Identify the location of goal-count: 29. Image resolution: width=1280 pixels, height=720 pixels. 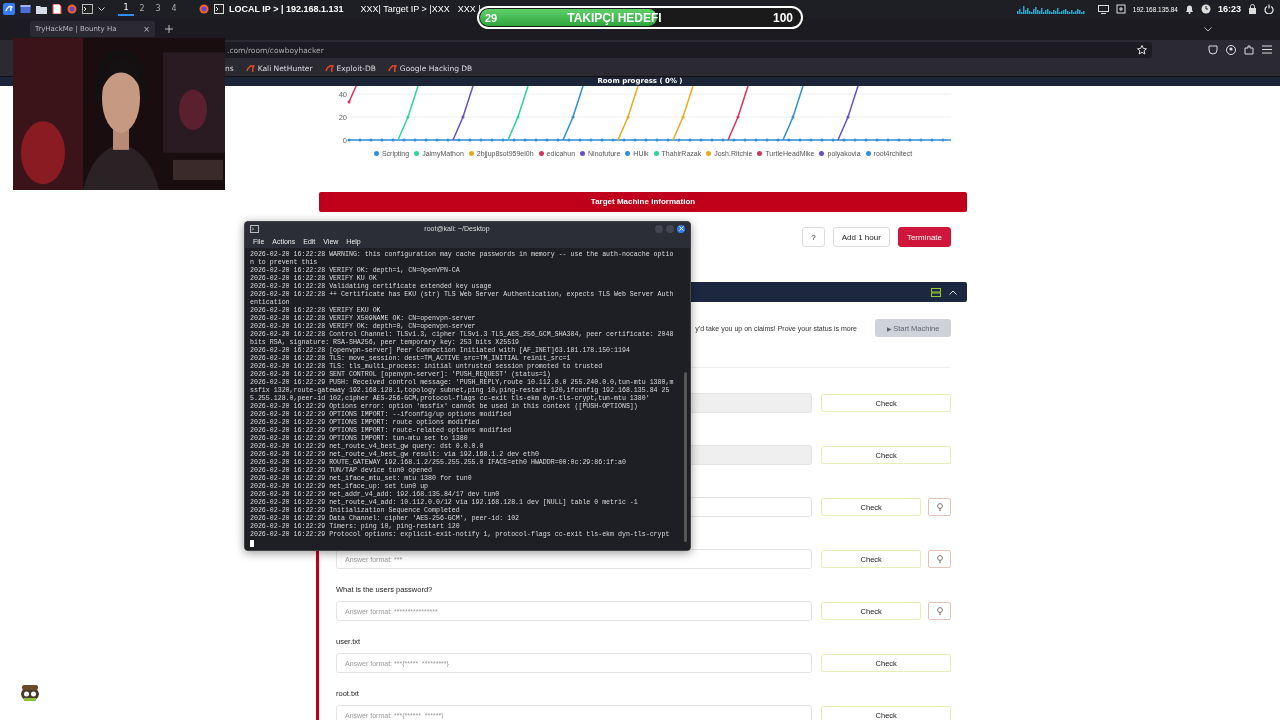
(491, 17).